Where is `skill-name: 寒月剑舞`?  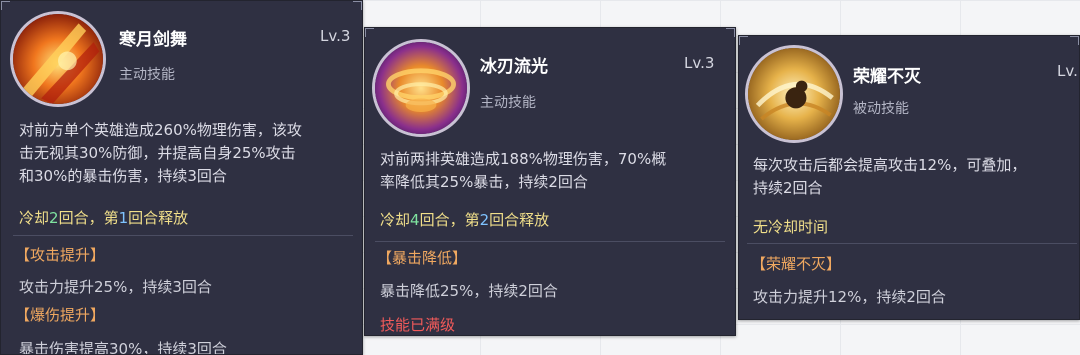 skill-name: 寒月剑舞 is located at coordinates (153, 40).